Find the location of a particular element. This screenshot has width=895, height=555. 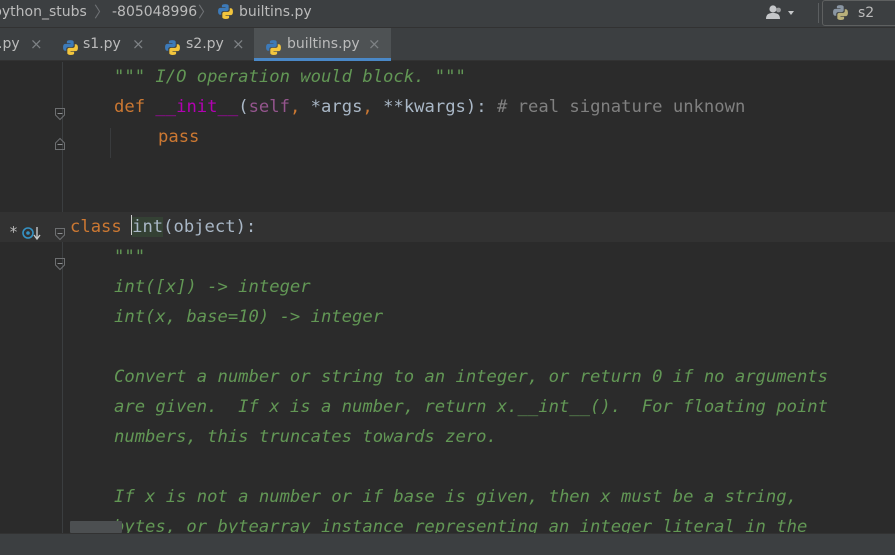

tab-label: s1.py is located at coordinates (102, 44).